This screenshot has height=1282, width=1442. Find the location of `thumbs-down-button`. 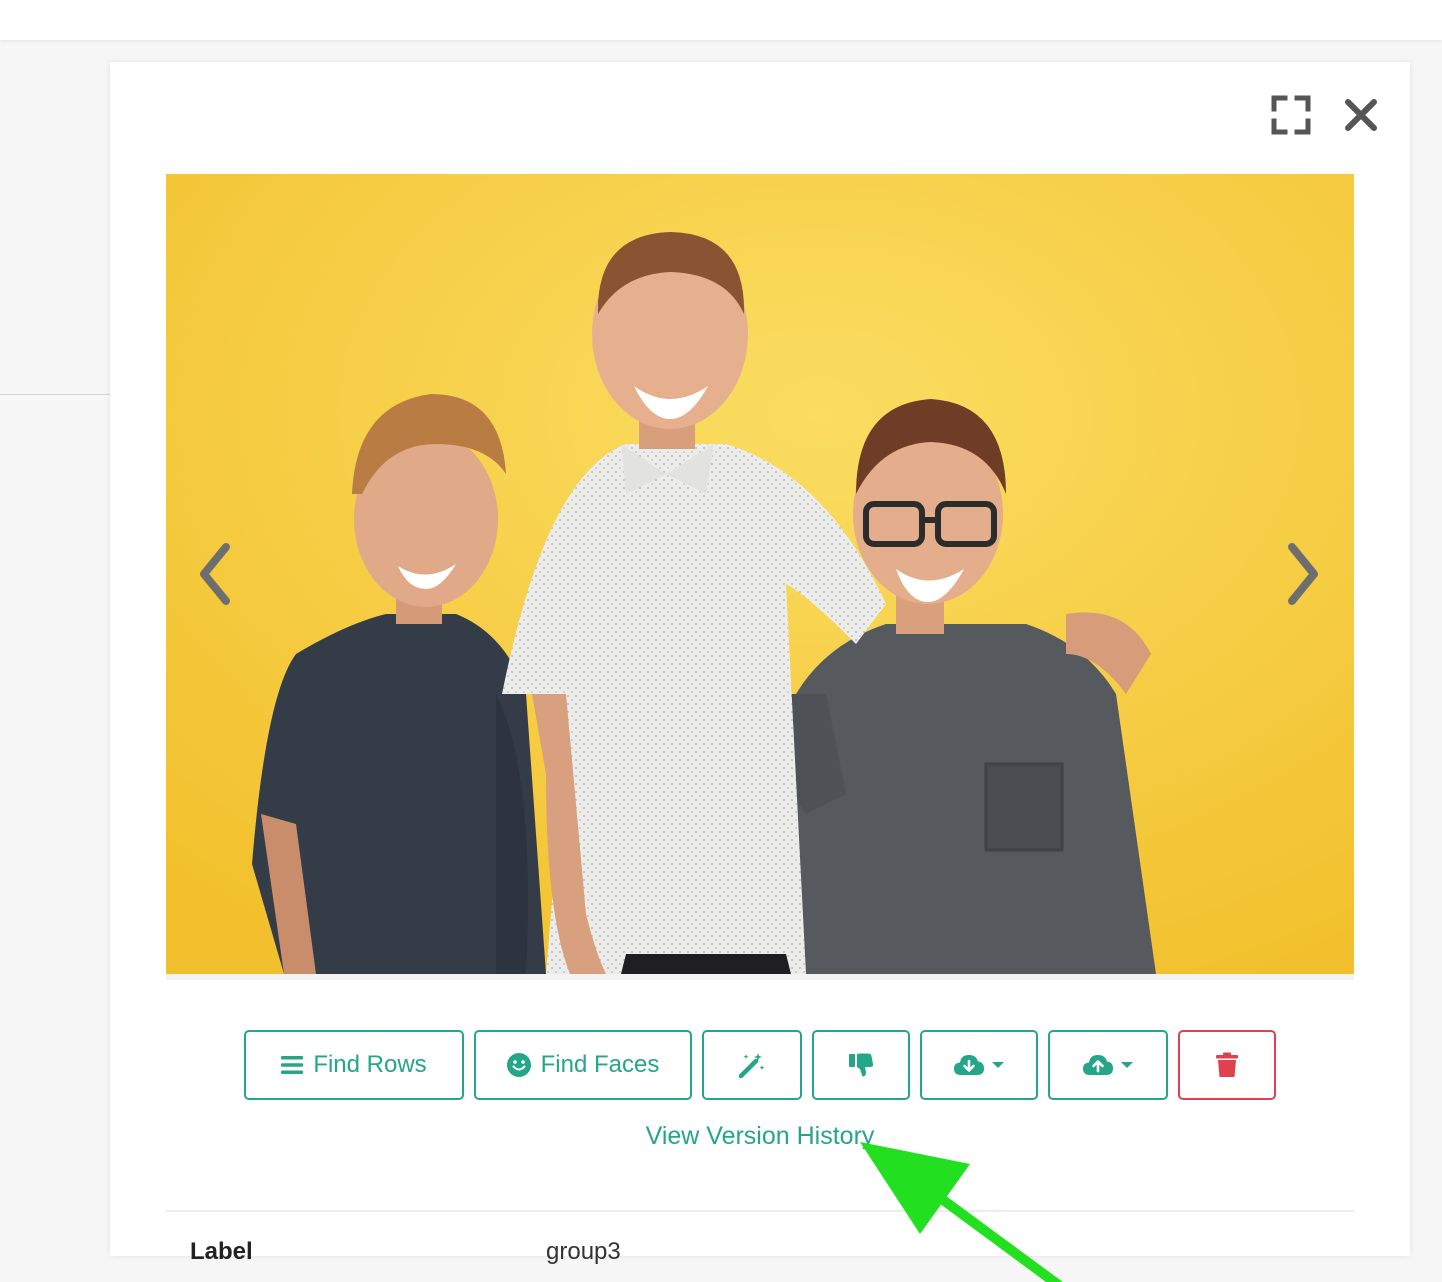

thumbs-down-button is located at coordinates (861, 1065).